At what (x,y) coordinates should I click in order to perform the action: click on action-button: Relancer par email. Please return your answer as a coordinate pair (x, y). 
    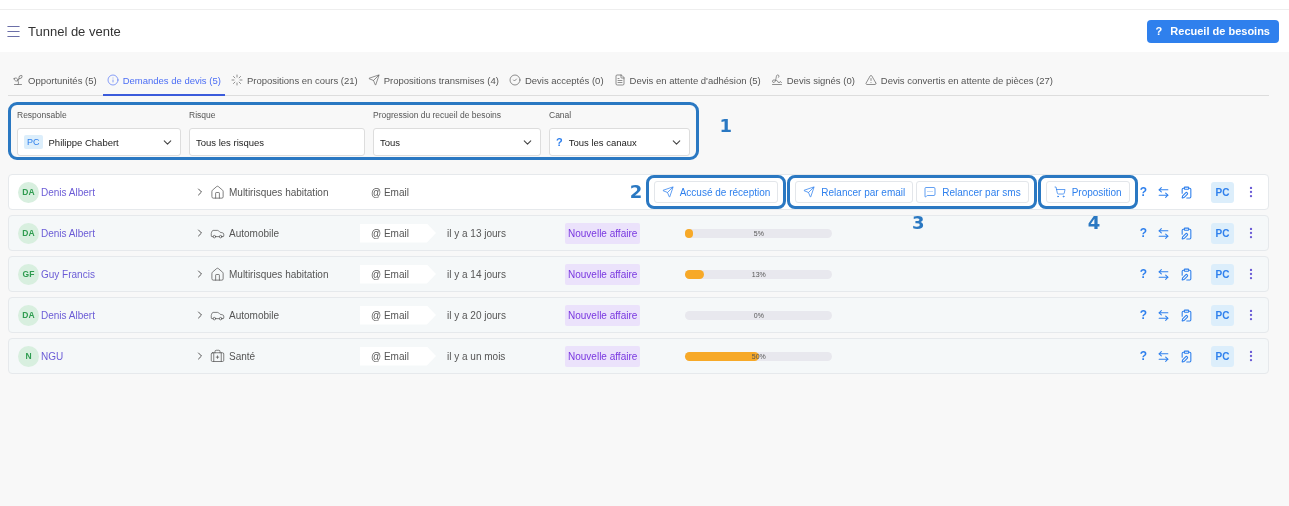
    Looking at the image, I should click on (854, 192).